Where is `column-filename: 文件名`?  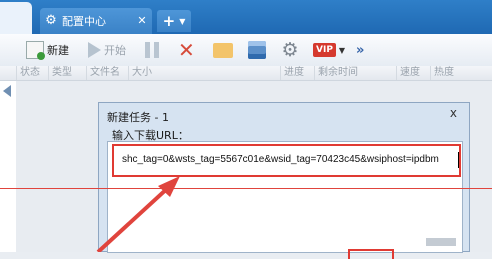
column-filename: 文件名 is located at coordinates (107, 73).